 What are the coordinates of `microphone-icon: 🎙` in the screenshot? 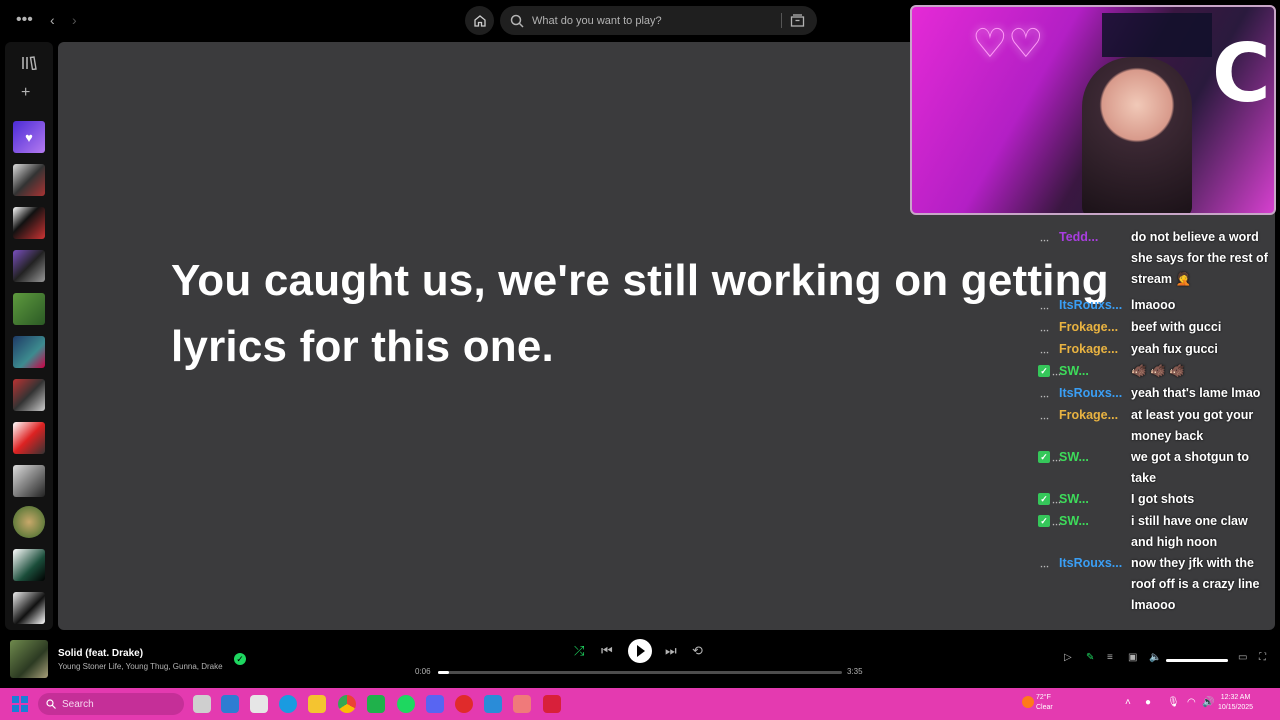 It's located at (1173, 702).